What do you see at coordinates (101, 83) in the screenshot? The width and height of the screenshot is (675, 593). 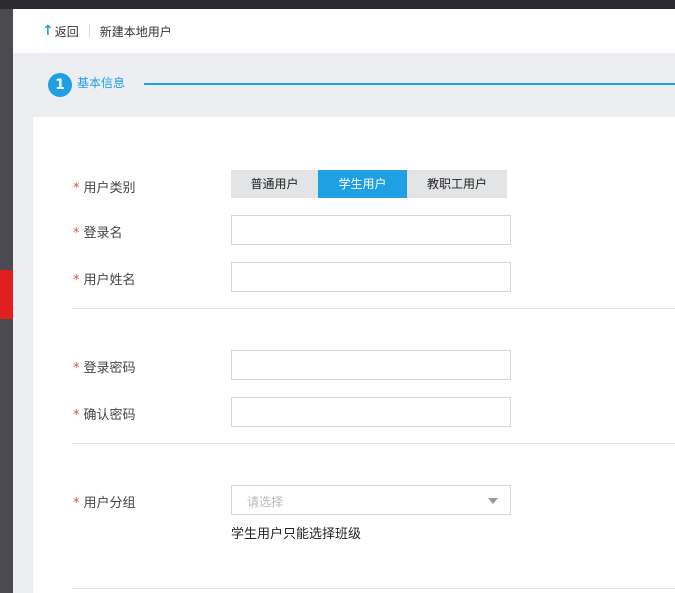 I see `step-label: 基本信息` at bounding box center [101, 83].